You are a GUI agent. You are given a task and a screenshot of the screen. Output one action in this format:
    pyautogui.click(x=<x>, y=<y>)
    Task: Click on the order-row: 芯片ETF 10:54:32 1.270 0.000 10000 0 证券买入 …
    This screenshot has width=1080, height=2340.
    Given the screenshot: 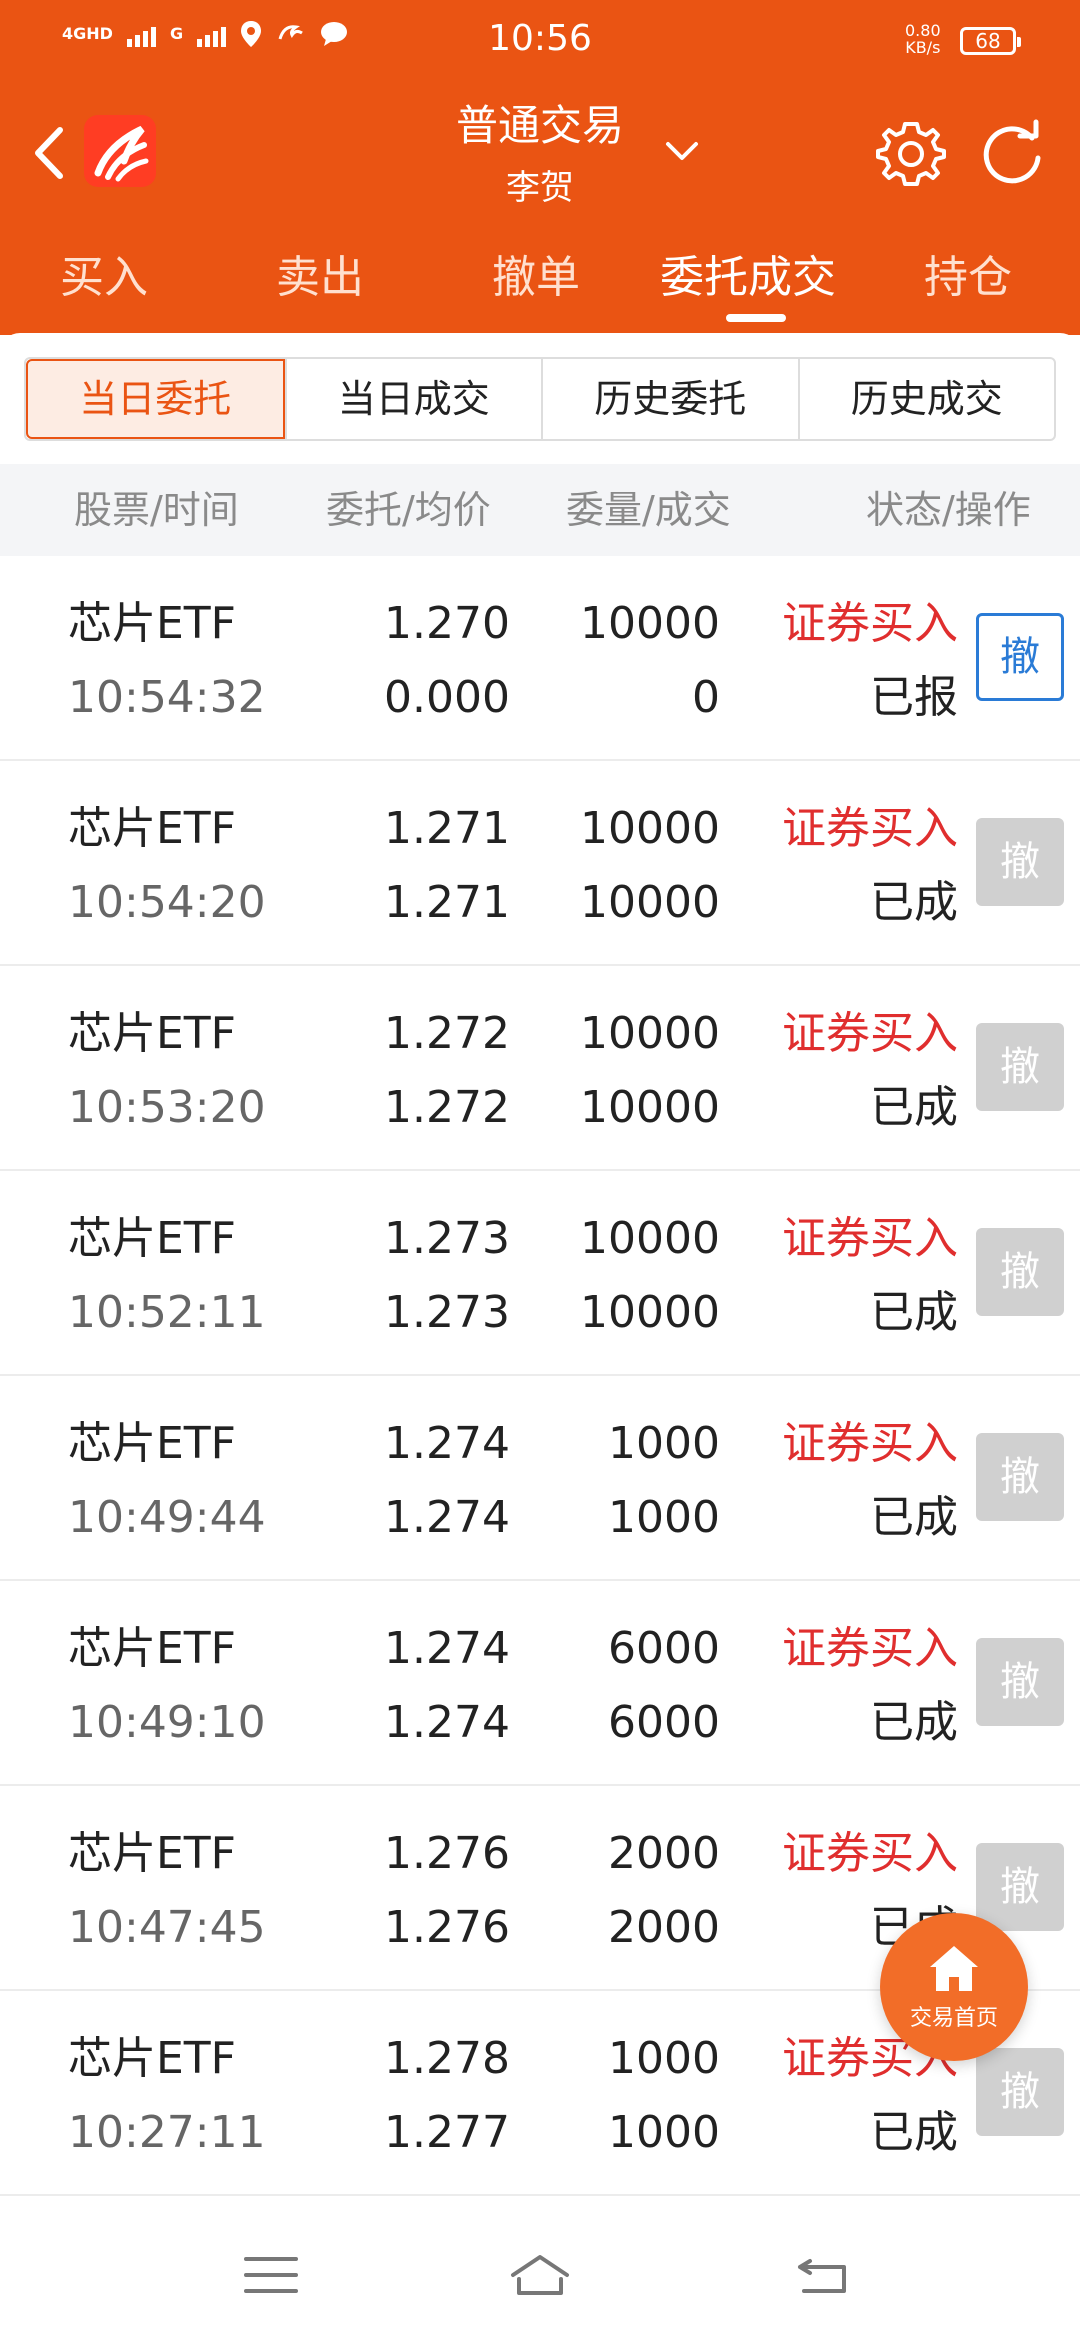 What is the action you would take?
    pyautogui.click(x=540, y=658)
    